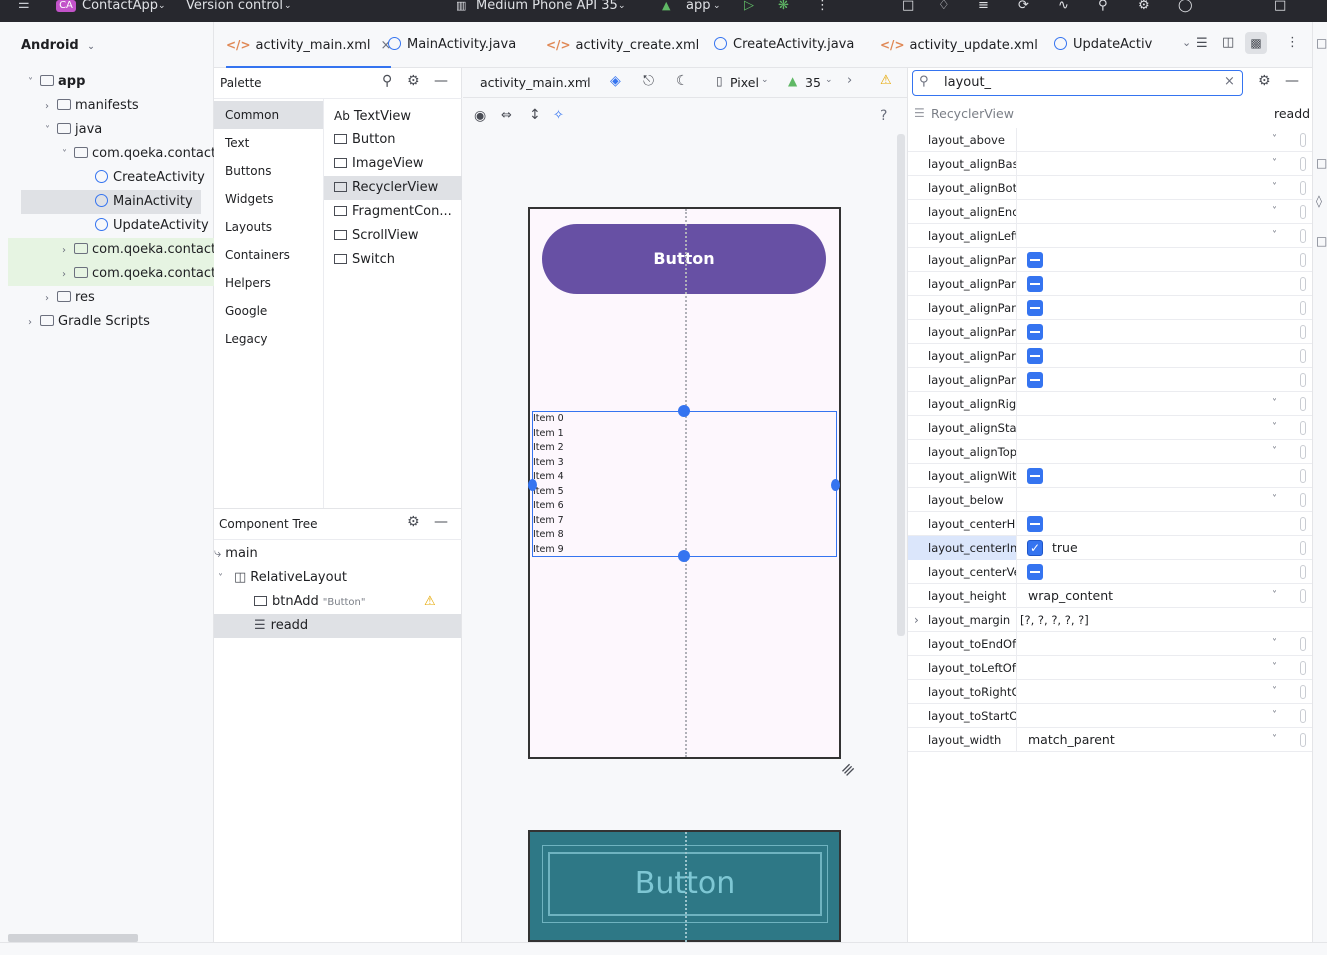  What do you see at coordinates (25, 5) in the screenshot?
I see `hamburger-menu-icon: ☰` at bounding box center [25, 5].